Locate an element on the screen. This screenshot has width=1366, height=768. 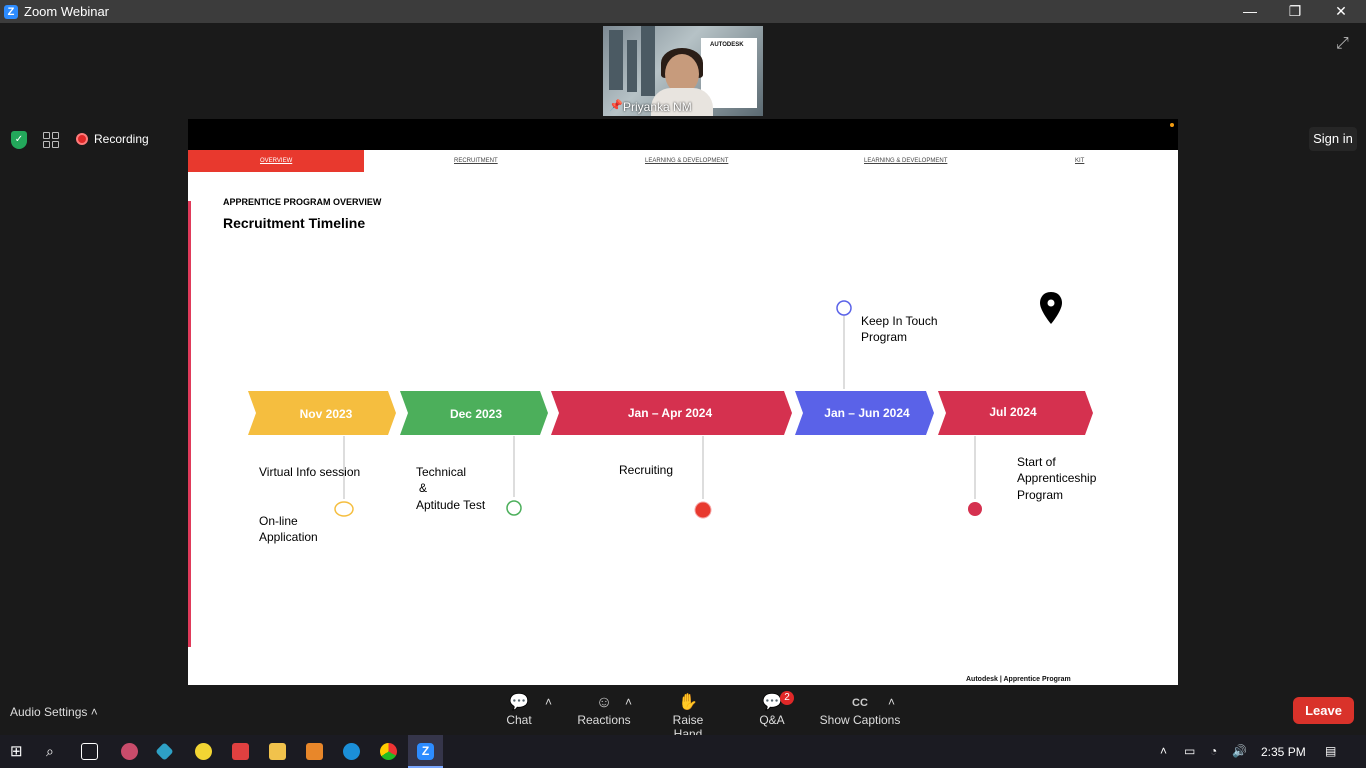
wifi-icon: ◔ is located at coordinates (1213, 751).